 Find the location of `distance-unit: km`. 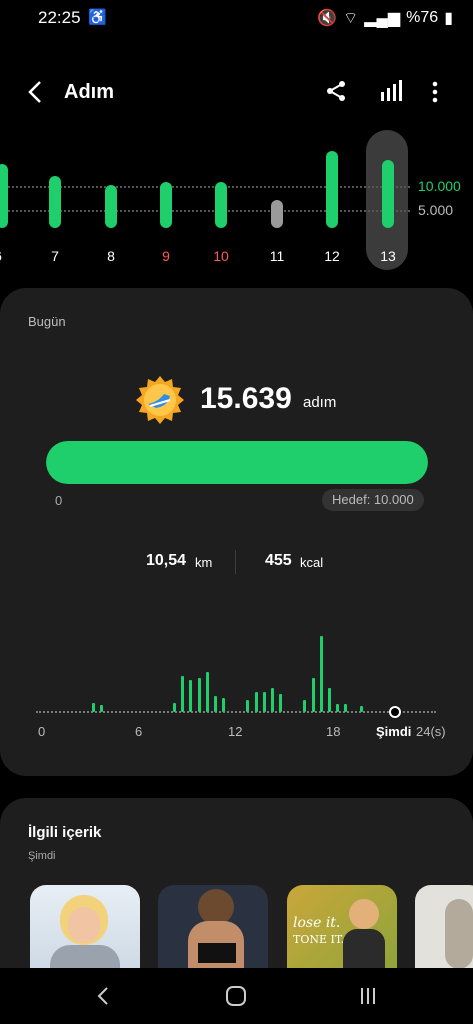

distance-unit: km is located at coordinates (204, 562).